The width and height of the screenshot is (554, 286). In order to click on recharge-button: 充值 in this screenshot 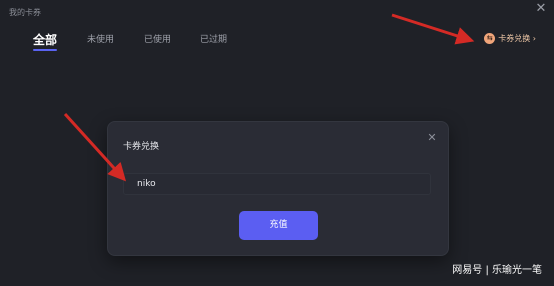, I will do `click(278, 225)`.